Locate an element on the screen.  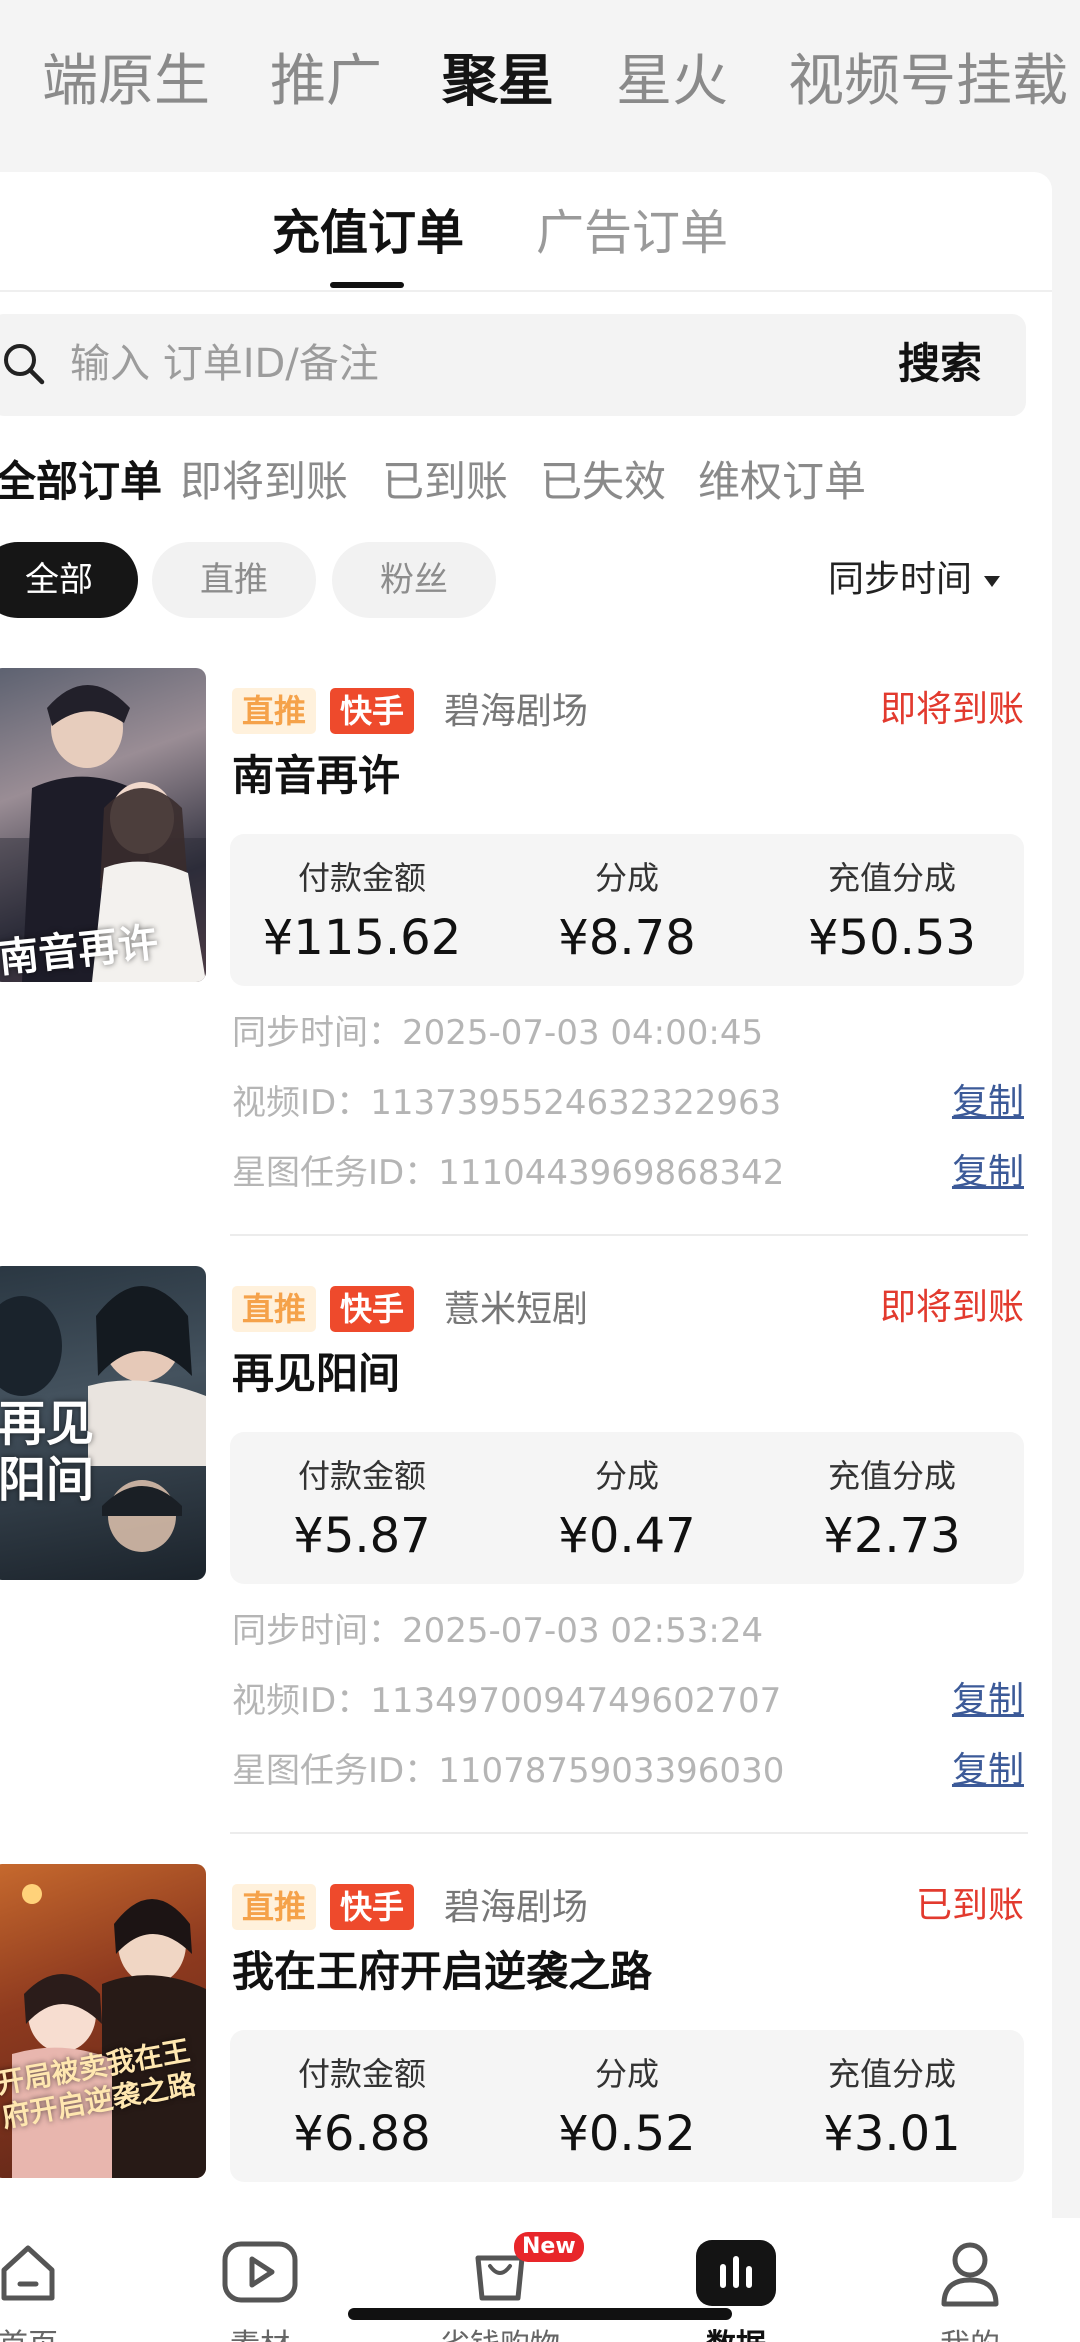
nav-materials: 素材 is located at coordinates (260, 2280).